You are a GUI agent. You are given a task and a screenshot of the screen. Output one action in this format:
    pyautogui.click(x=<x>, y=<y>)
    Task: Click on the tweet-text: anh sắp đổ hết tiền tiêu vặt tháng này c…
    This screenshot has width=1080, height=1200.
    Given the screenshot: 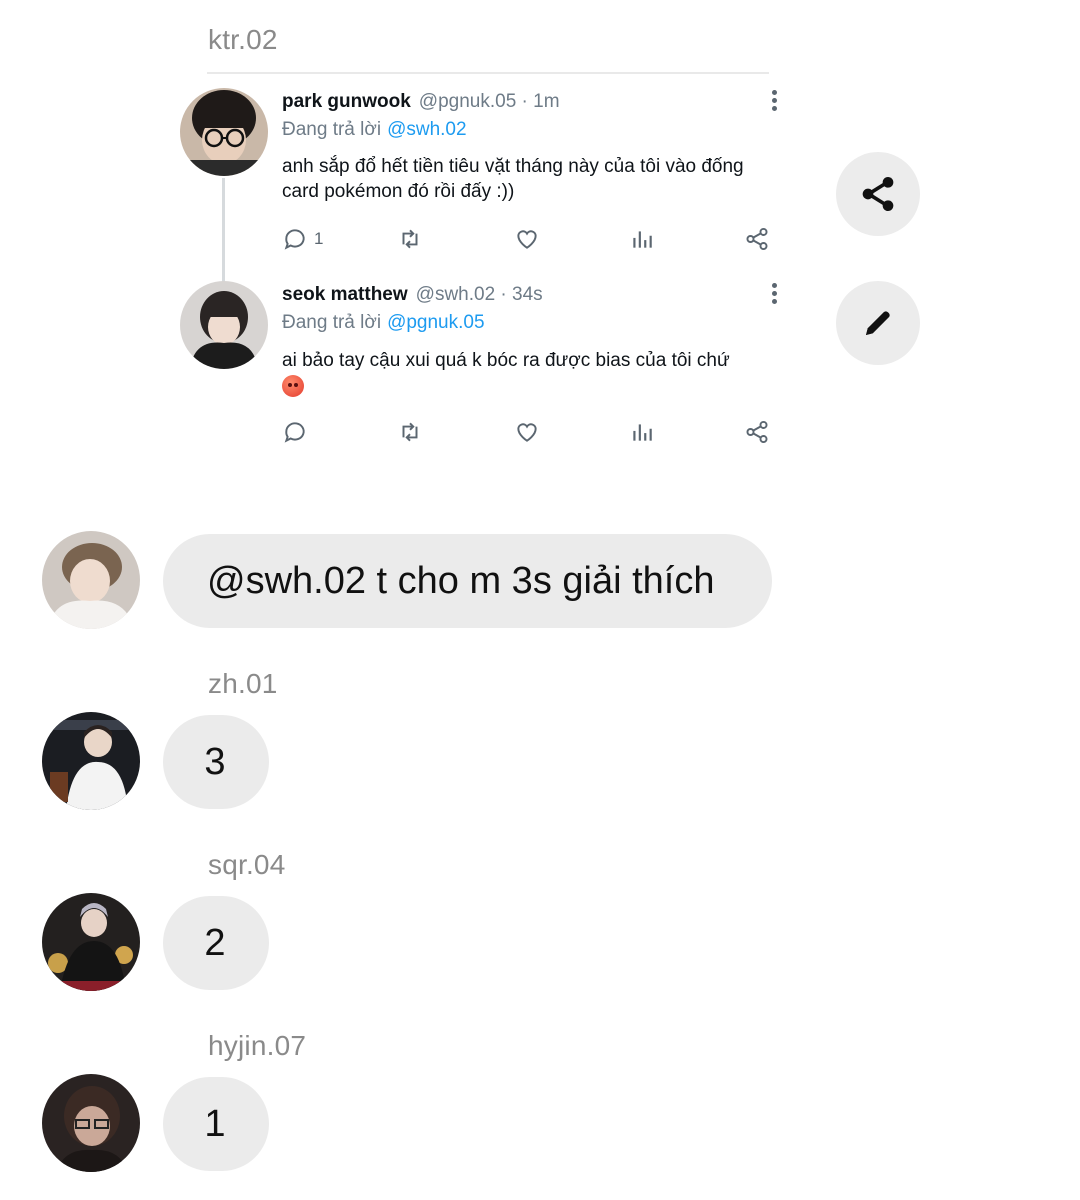 What is the action you would take?
    pyautogui.click(x=513, y=179)
    